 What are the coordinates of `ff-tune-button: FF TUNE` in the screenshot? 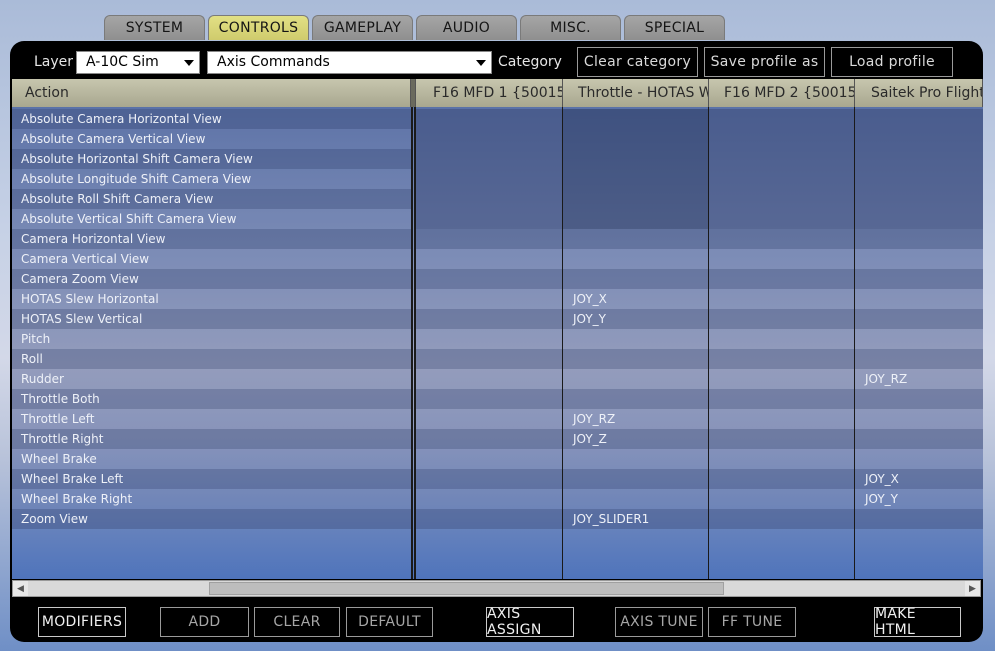 It's located at (752, 622).